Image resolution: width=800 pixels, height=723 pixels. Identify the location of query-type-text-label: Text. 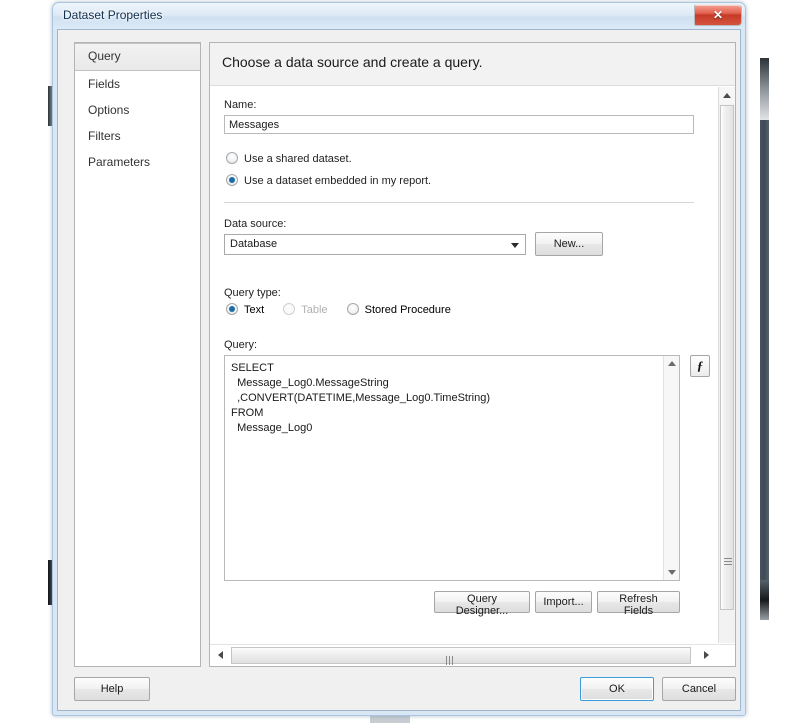
(254, 310).